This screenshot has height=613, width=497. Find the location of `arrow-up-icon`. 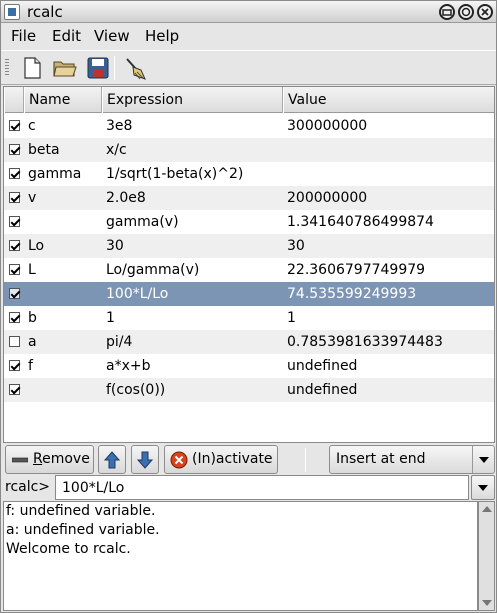

arrow-up-icon is located at coordinates (112, 460).